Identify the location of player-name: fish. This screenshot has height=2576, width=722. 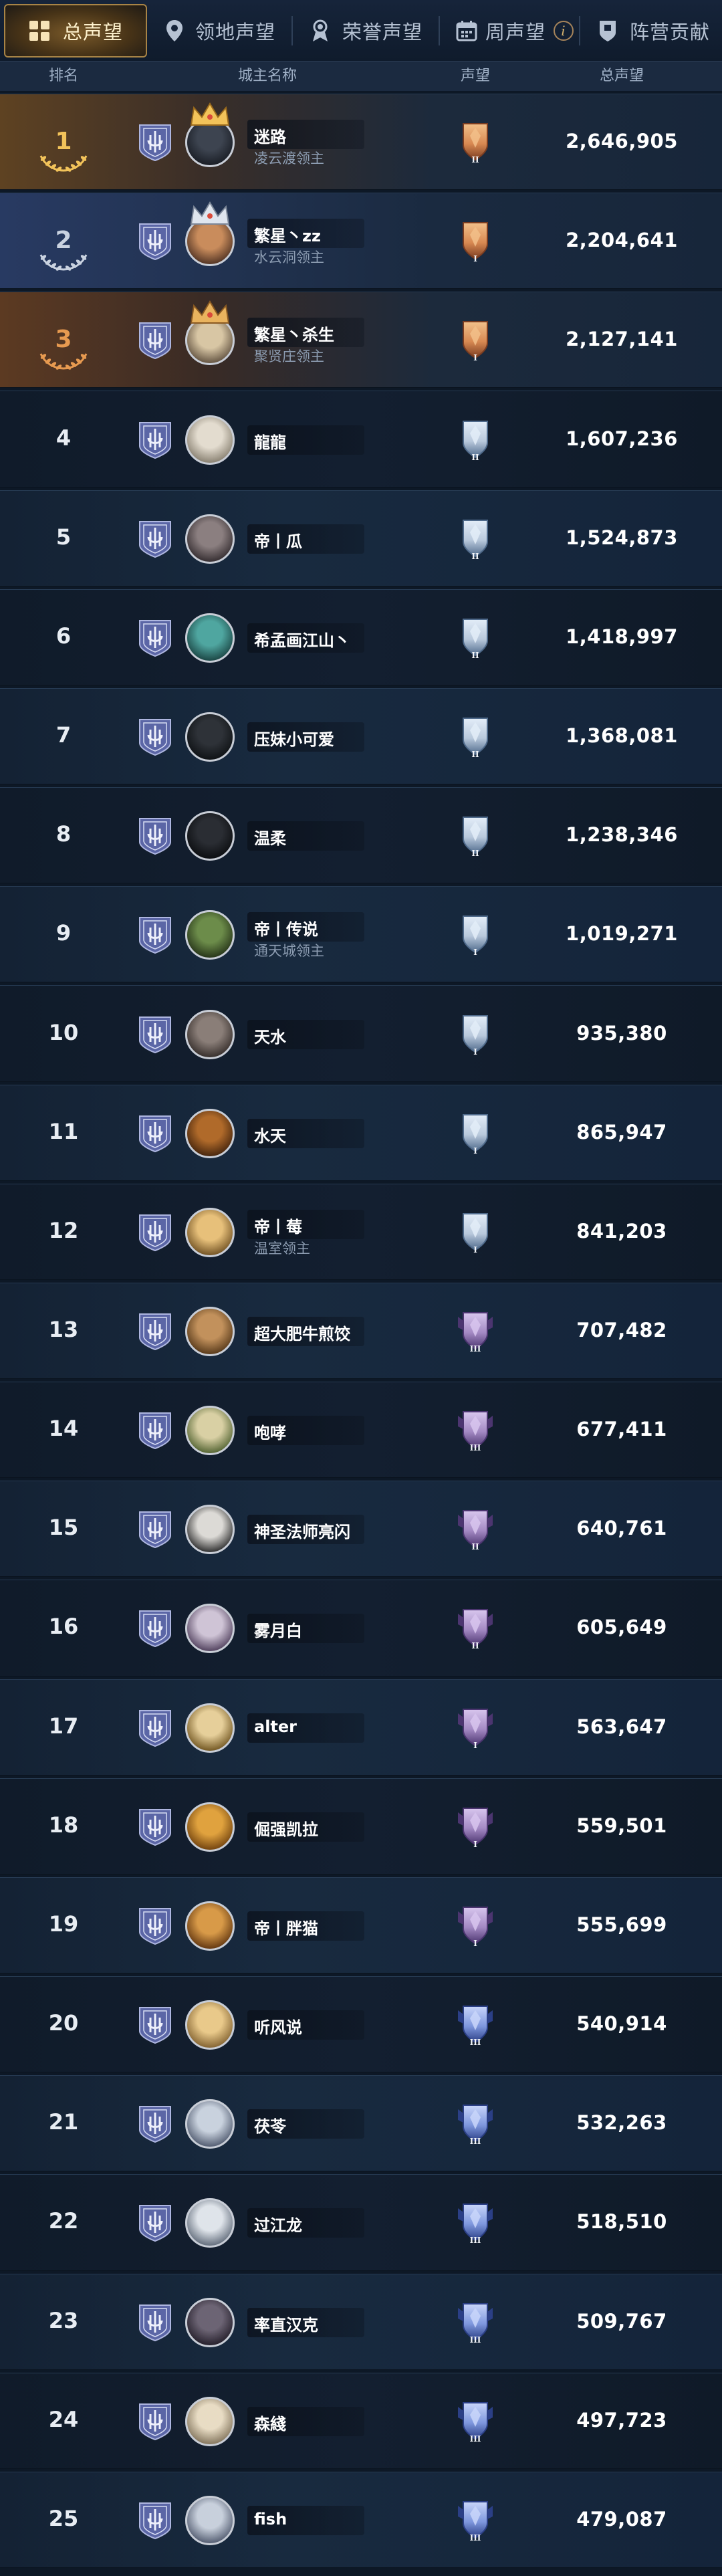
(270, 2519).